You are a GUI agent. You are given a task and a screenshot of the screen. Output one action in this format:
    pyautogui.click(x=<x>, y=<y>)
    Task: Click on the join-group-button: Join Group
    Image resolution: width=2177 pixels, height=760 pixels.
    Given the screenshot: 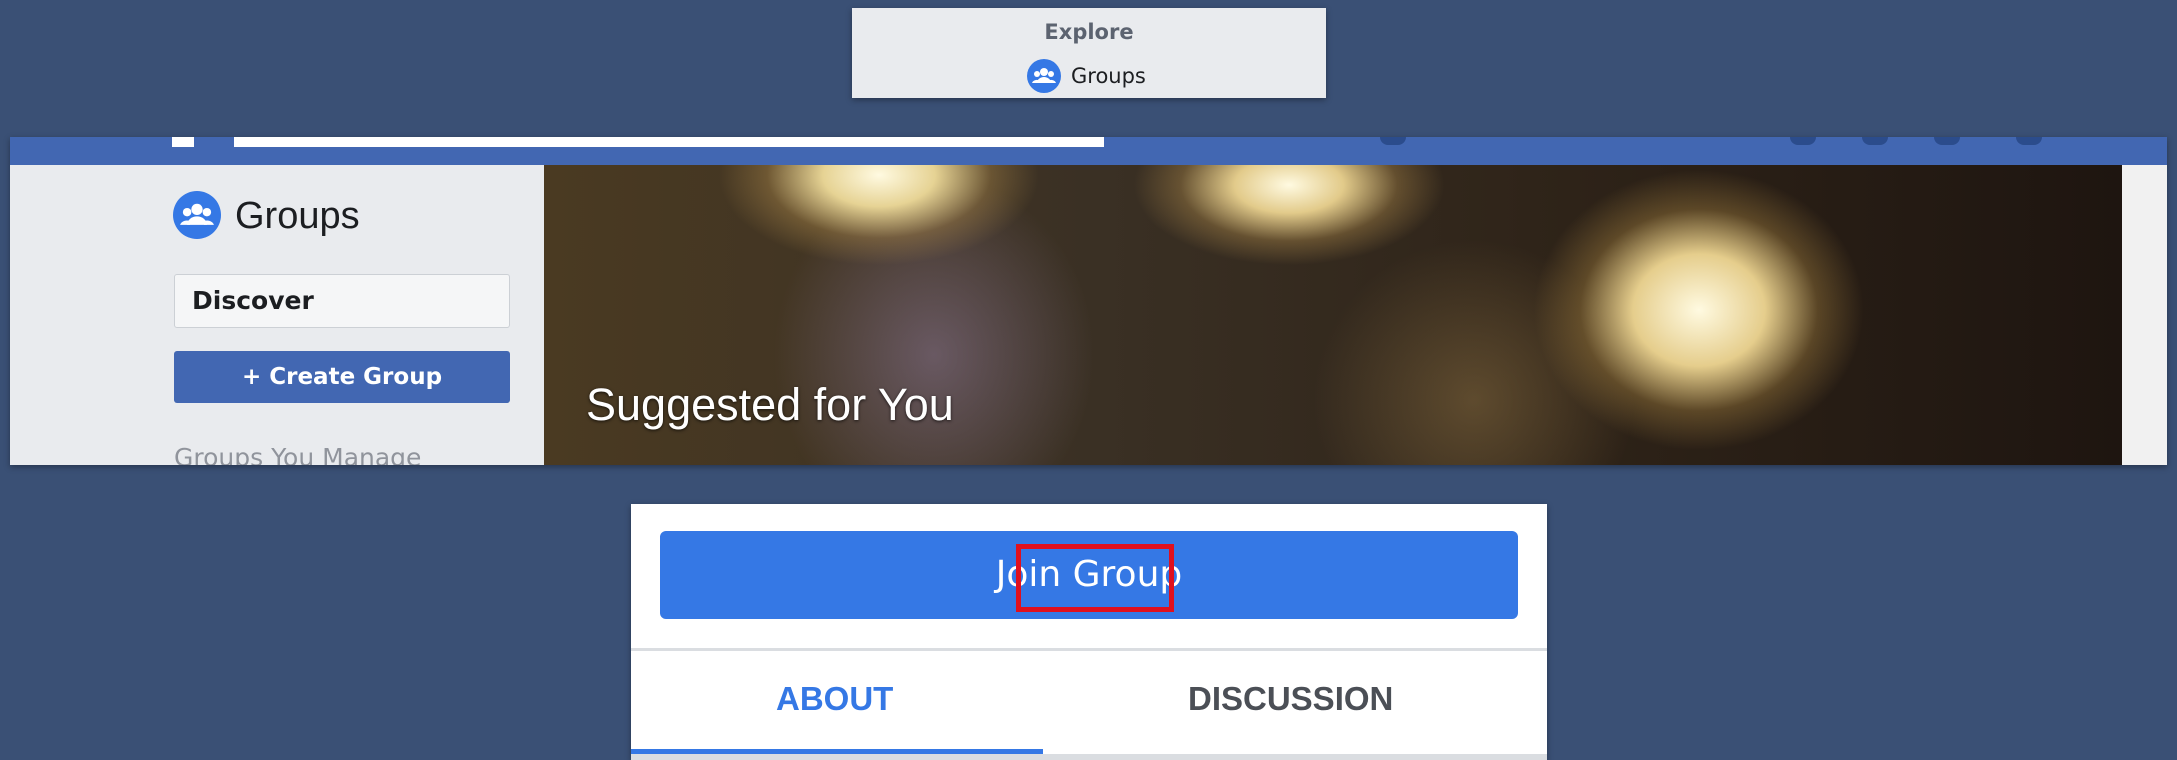 What is the action you would take?
    pyautogui.click(x=1089, y=575)
    